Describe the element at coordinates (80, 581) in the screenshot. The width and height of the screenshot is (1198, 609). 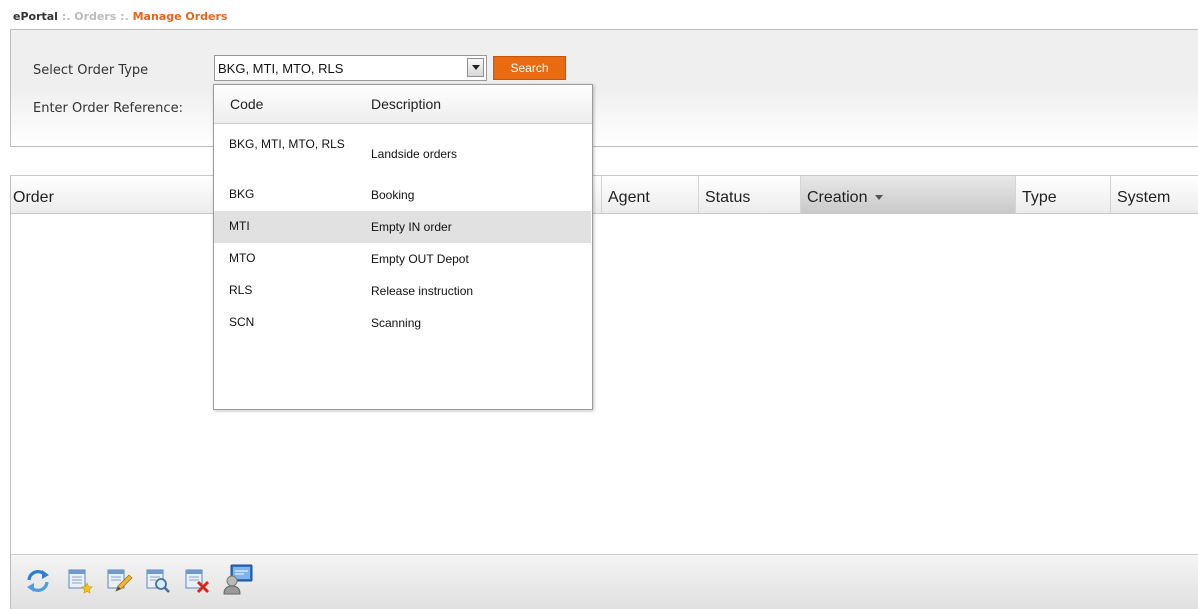
I see `new-order-icon` at that location.